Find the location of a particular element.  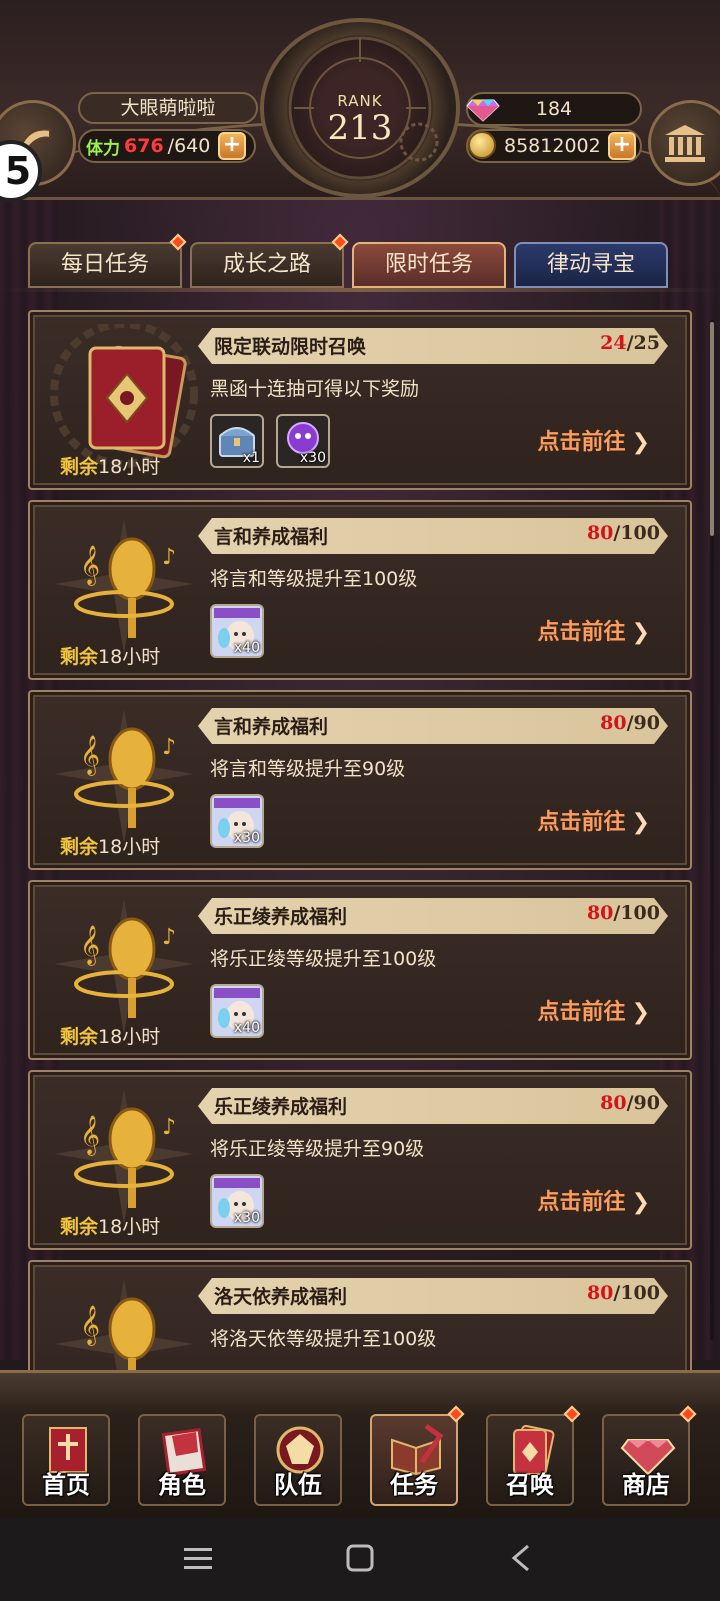

add-stamina-button: + is located at coordinates (232, 146).